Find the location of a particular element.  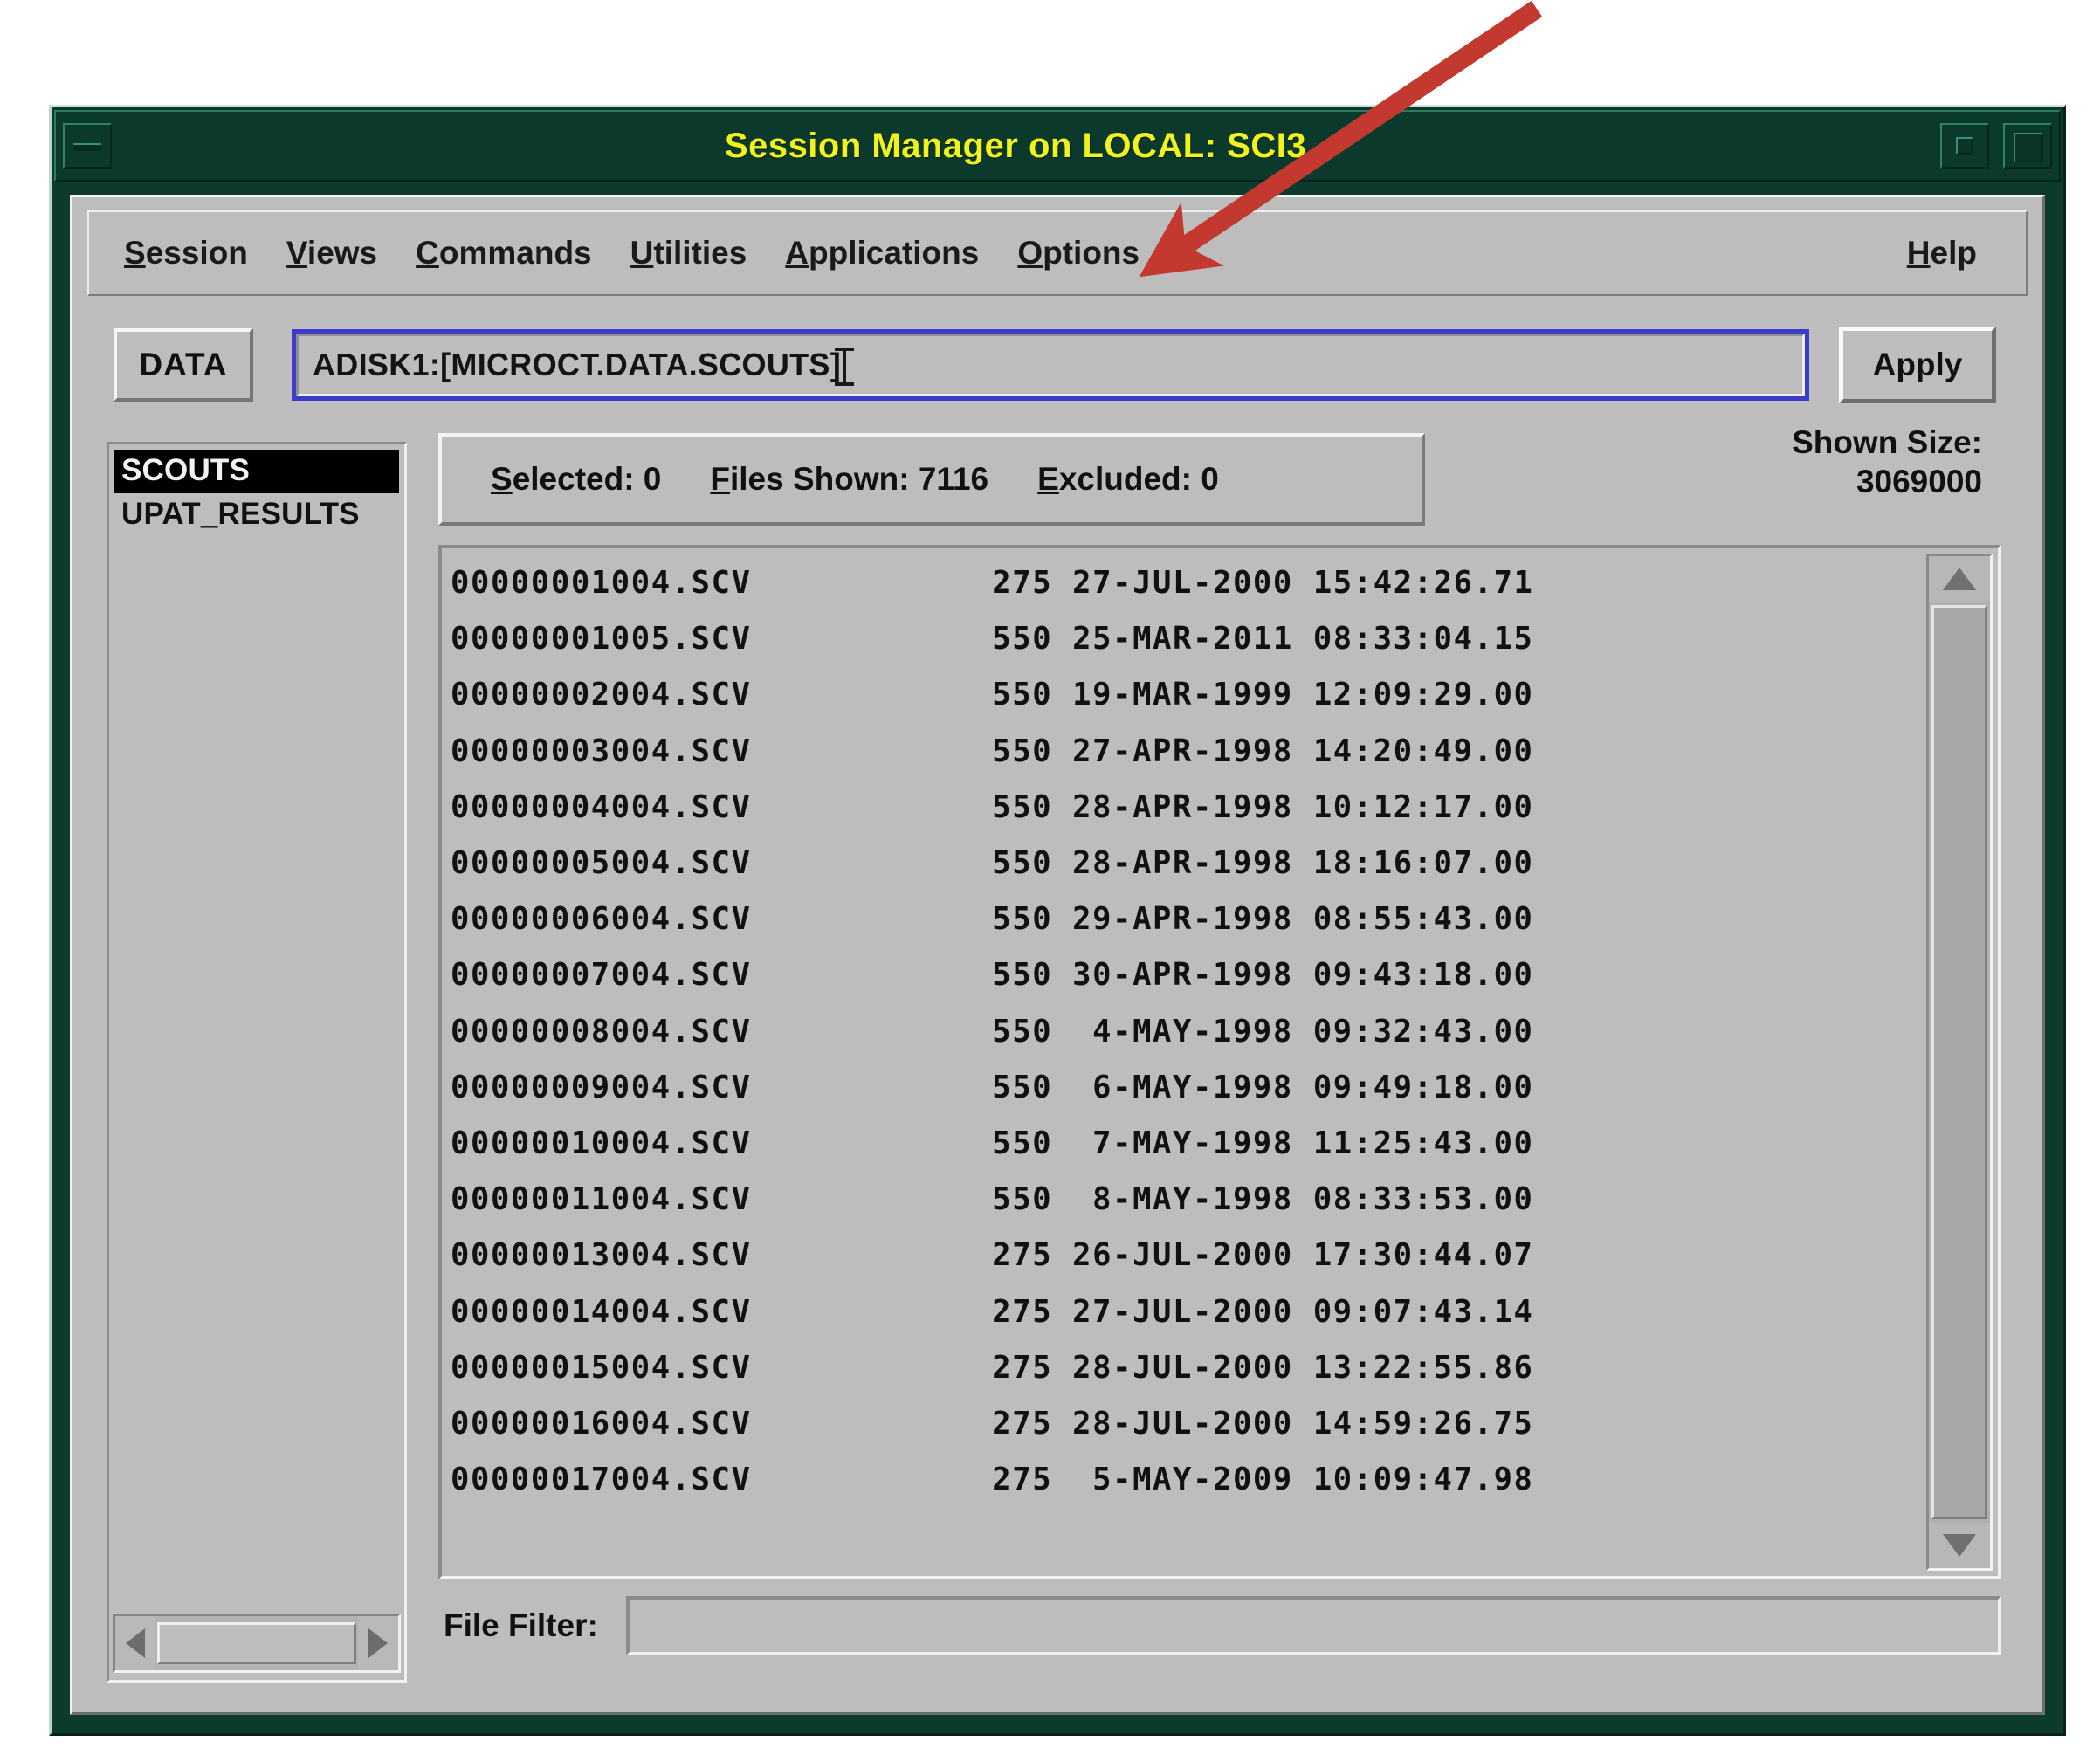

count-label: xcluded: 0 is located at coordinates (1138, 479).